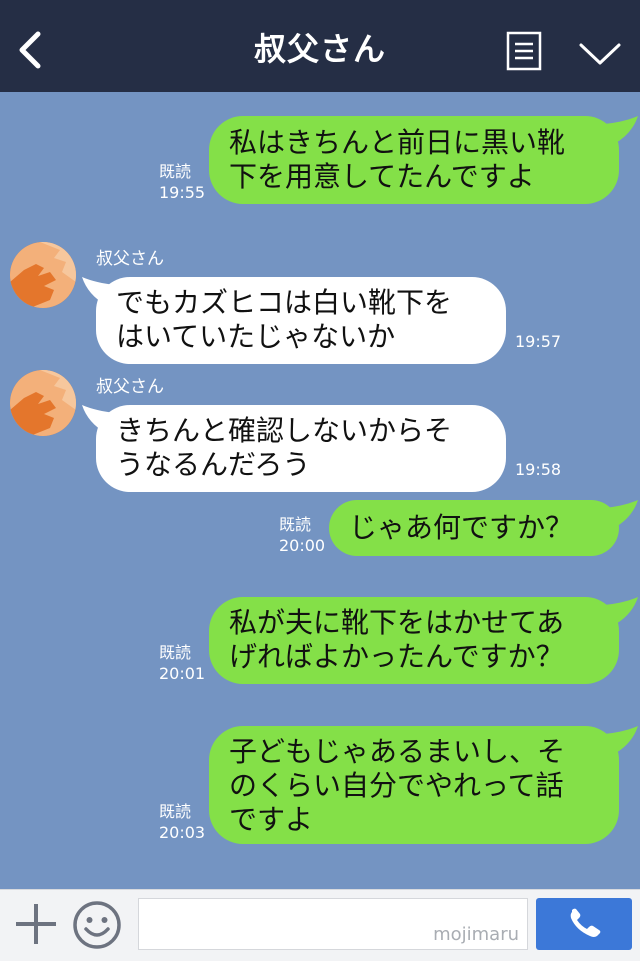  Describe the element at coordinates (538, 341) in the screenshot. I see `message-time: 19:57` at that location.